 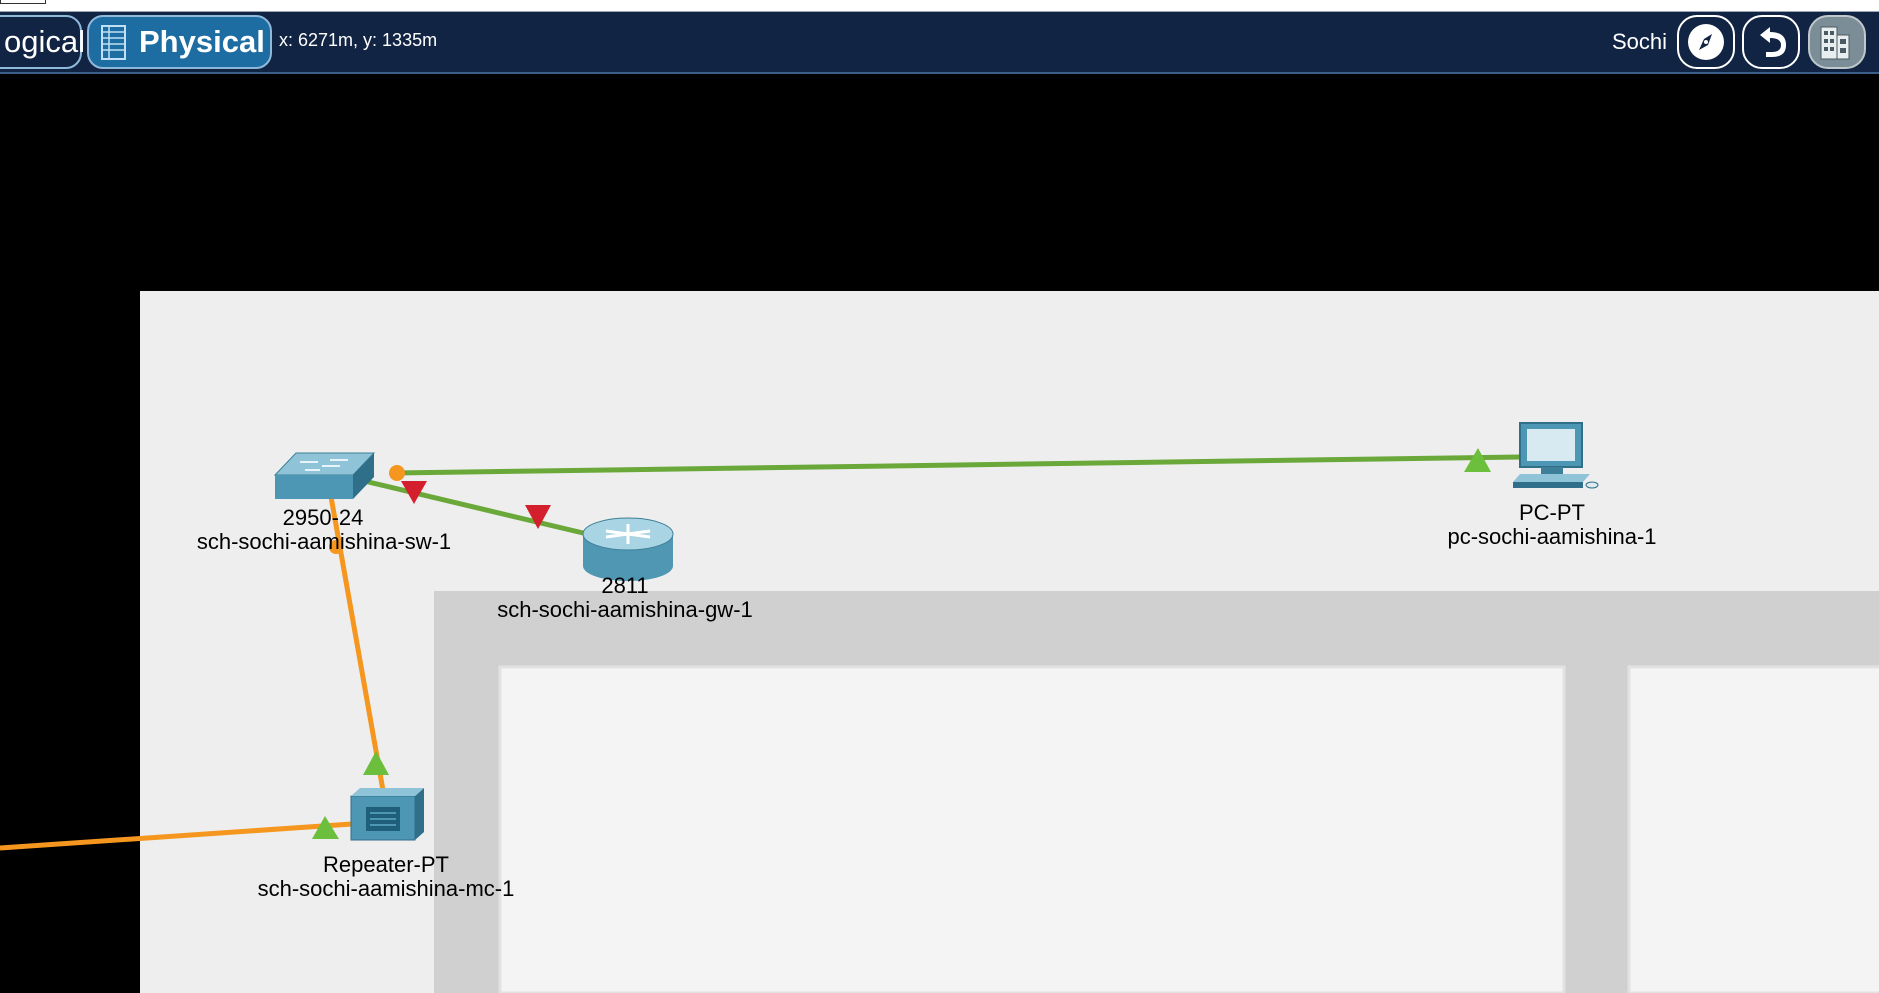 What do you see at coordinates (1552, 512) in the screenshot?
I see `pc-model-label: PC-PT` at bounding box center [1552, 512].